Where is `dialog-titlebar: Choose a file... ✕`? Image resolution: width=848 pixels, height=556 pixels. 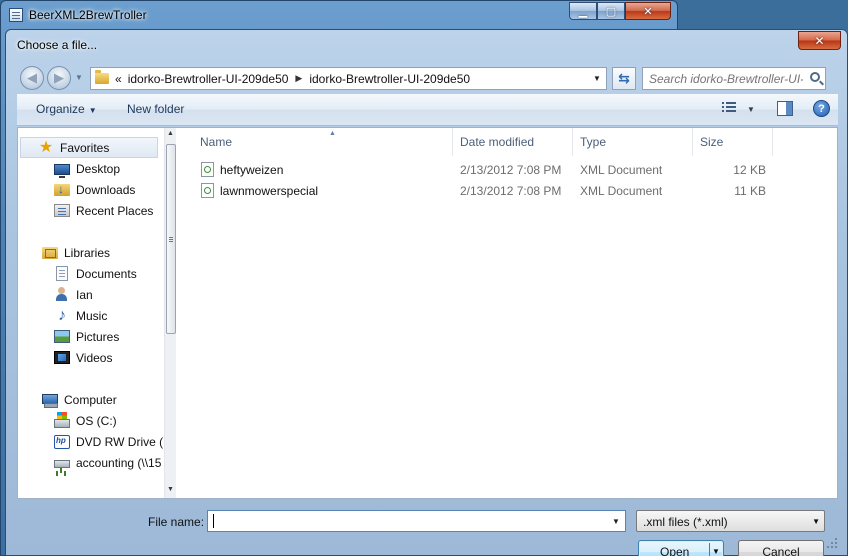 dialog-titlebar: Choose a file... ✕ is located at coordinates (426, 45).